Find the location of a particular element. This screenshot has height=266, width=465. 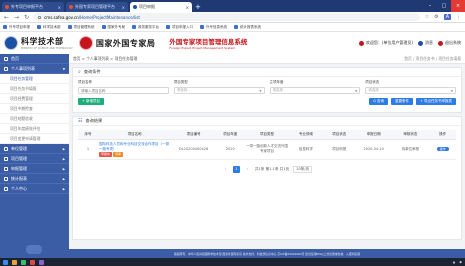

project-name-input is located at coordinates (123, 90).